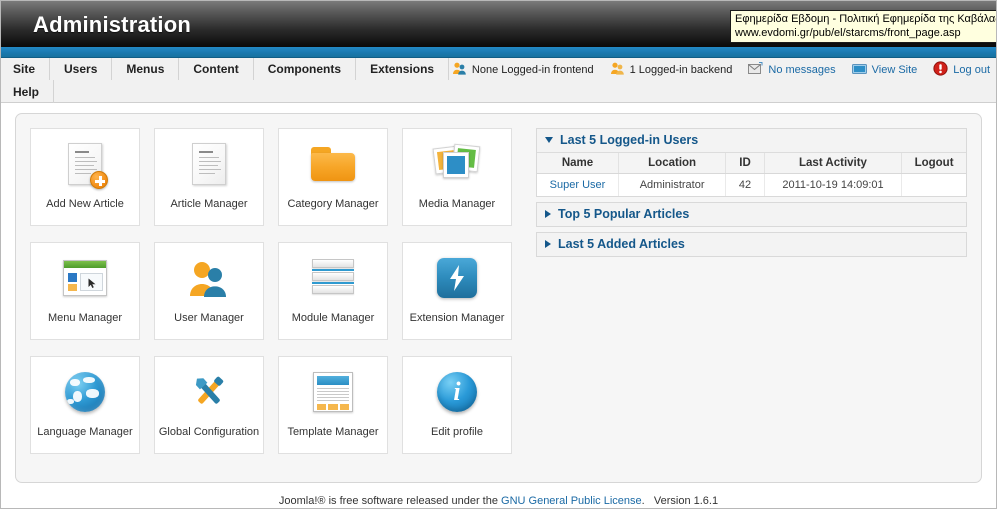  Describe the element at coordinates (459, 70) in the screenshot. I see `users-frontend-icon` at that location.